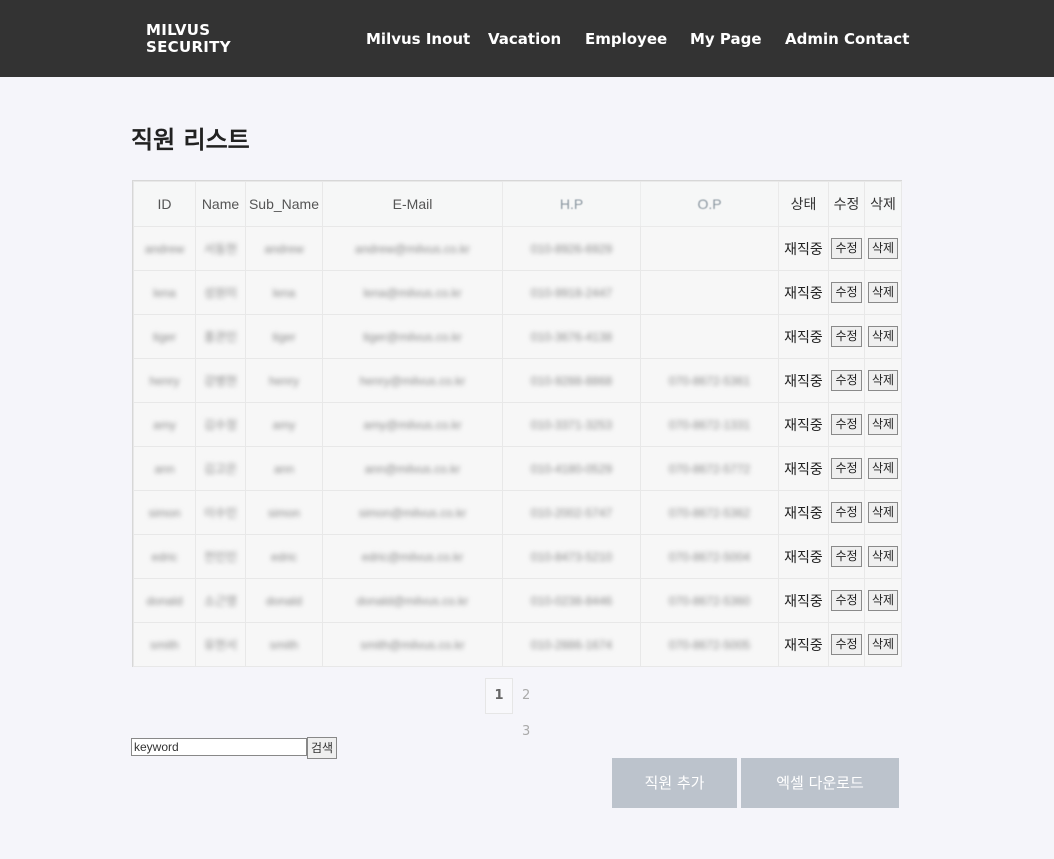  What do you see at coordinates (571, 644) in the screenshot?
I see `cell-hp: 010-2886-1674` at bounding box center [571, 644].